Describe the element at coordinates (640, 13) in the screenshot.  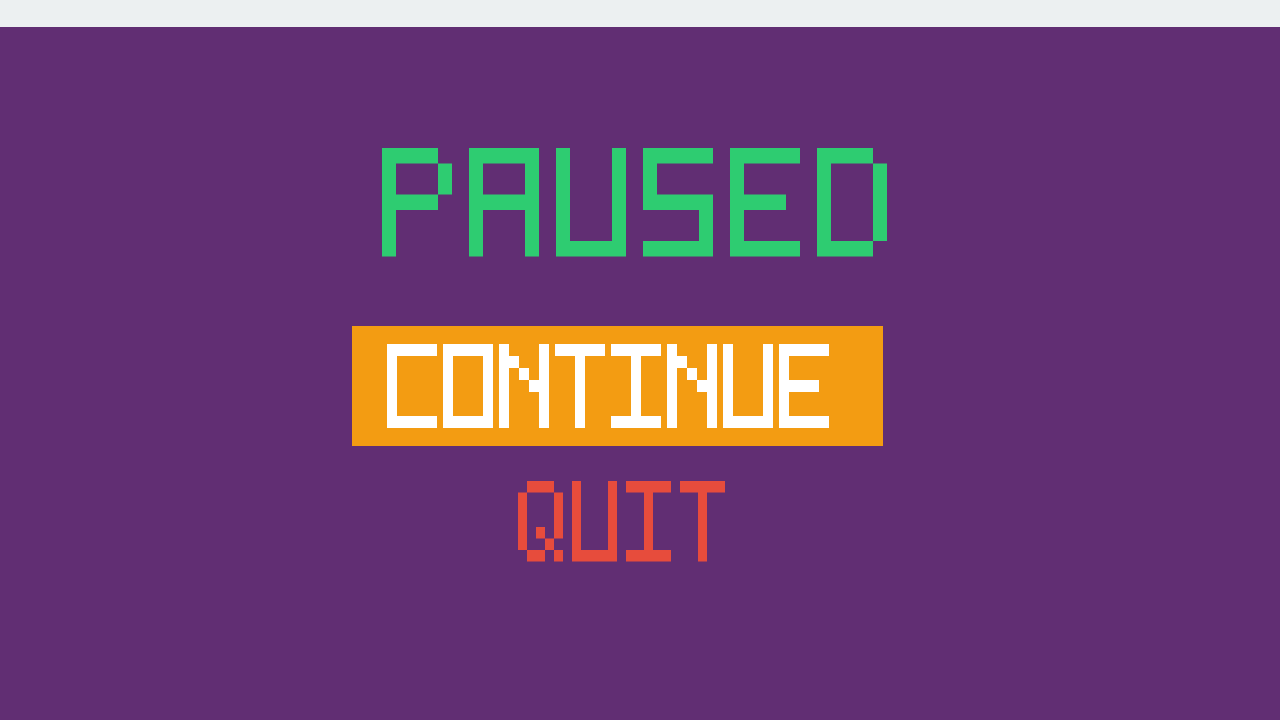
I see `window-top-bar` at that location.